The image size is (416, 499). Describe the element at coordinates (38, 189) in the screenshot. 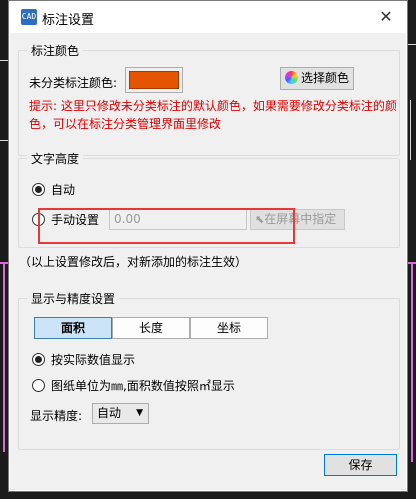

I see `text-height-auto-radio` at that location.